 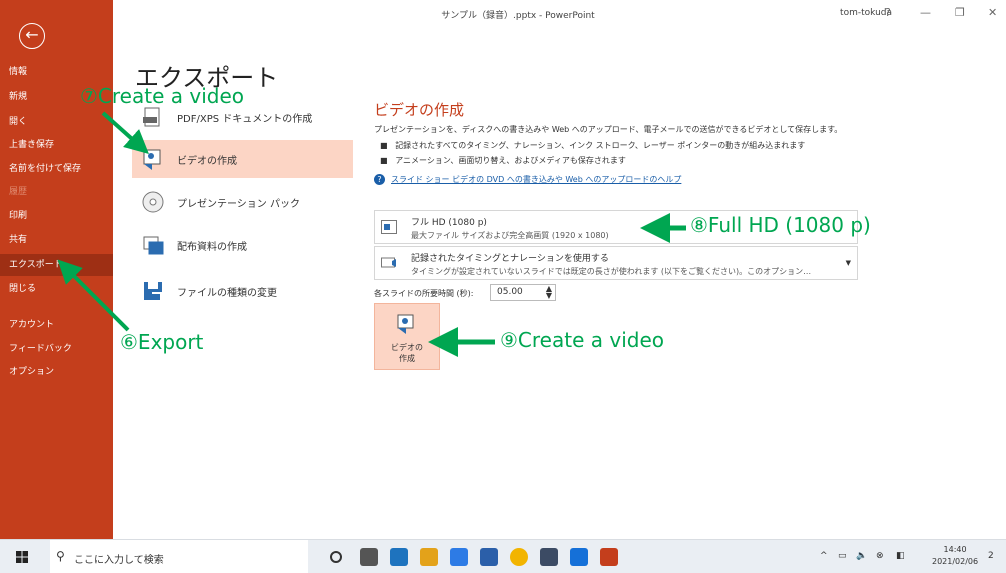 I want to click on taskbar-search-box: ⚲ ここに入力して検索, so click(x=179, y=556).